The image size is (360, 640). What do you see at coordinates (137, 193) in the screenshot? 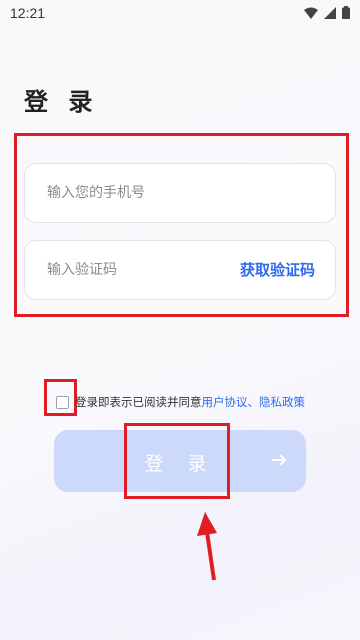
I see `phone-input` at bounding box center [137, 193].